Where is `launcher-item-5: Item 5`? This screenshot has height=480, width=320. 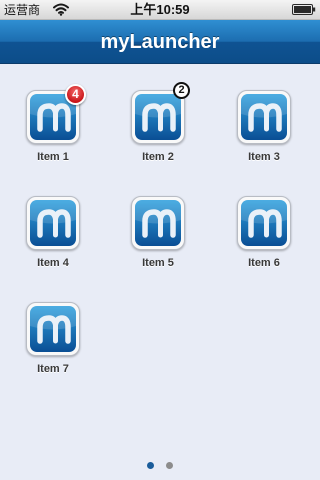
launcher-item-5: Item 5 is located at coordinates (158, 241).